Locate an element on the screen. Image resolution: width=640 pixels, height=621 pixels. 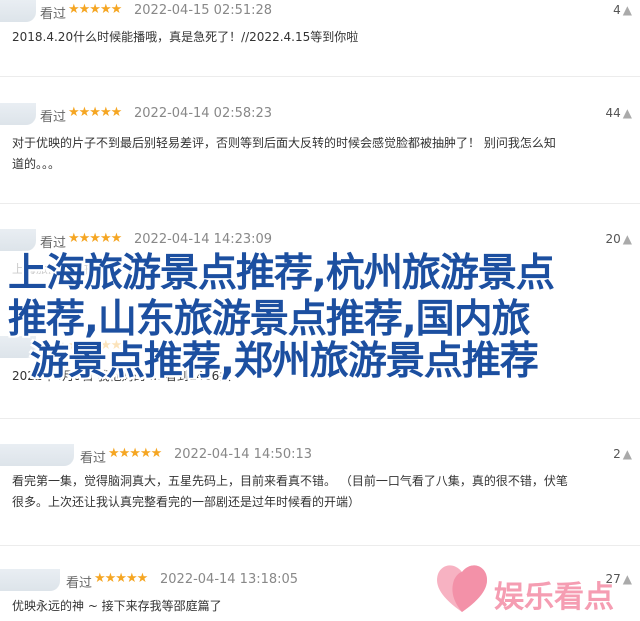
vote-count: 4 ▲ is located at coordinates (622, 10).